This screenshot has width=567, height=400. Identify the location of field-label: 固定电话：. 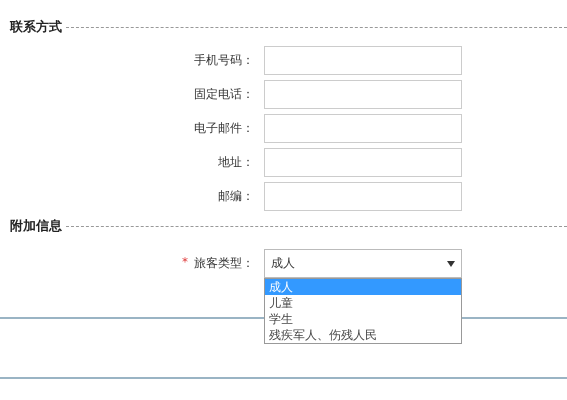
(224, 94).